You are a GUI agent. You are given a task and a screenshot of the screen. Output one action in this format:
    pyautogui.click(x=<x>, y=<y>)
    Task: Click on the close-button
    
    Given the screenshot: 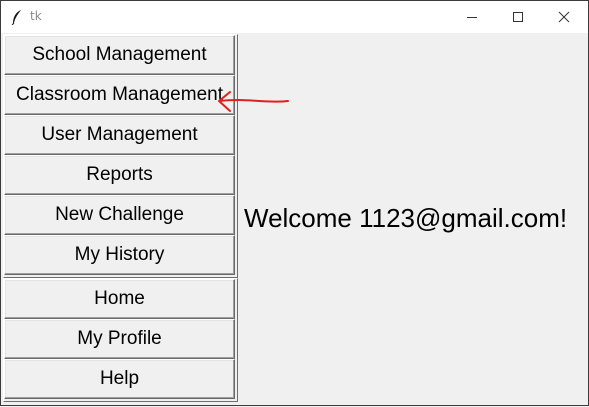 What is the action you would take?
    pyautogui.click(x=564, y=17)
    